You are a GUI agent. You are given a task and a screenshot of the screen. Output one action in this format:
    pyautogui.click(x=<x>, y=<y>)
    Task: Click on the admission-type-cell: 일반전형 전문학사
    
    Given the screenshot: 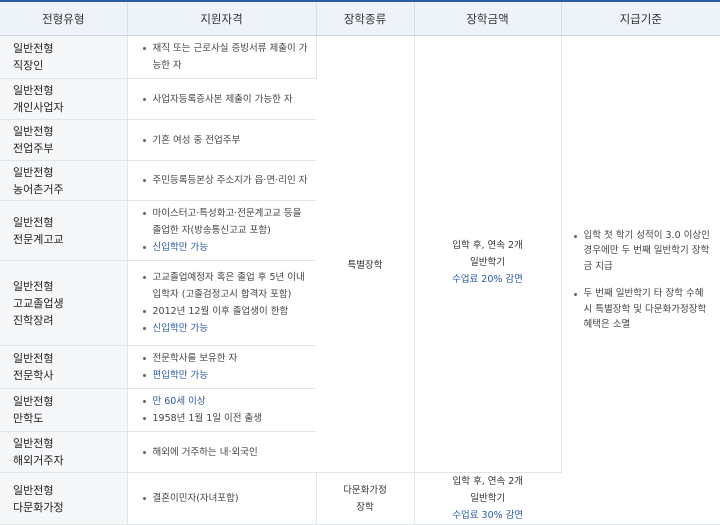 What is the action you would take?
    pyautogui.click(x=64, y=367)
    